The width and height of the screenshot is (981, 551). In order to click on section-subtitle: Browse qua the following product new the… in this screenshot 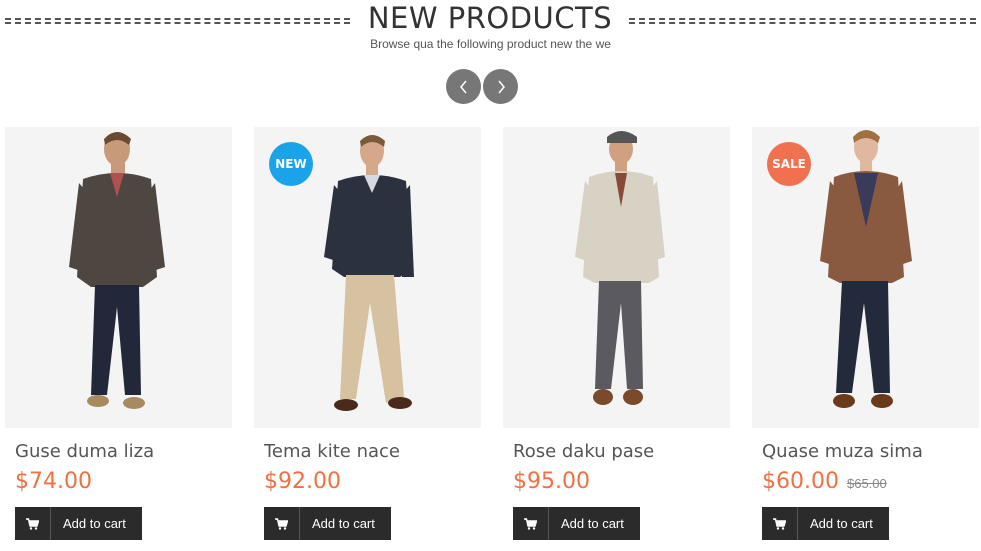, I will do `click(490, 44)`.